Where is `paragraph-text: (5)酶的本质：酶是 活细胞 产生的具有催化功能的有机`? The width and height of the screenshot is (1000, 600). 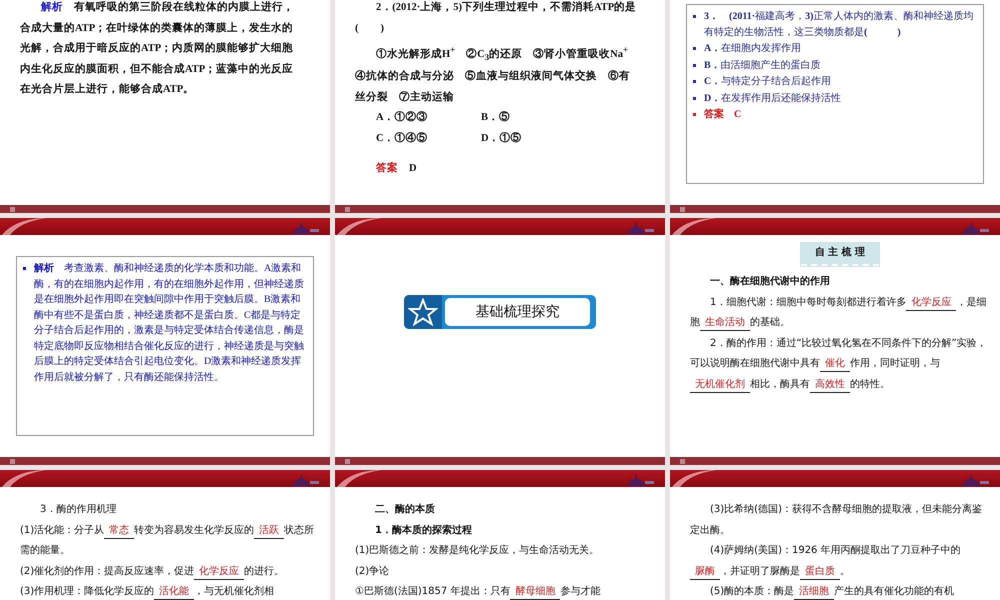 paragraph-text: (5)酶的本质：酶是 活细胞 产生的具有催化功能的有机 is located at coordinates (840, 591).